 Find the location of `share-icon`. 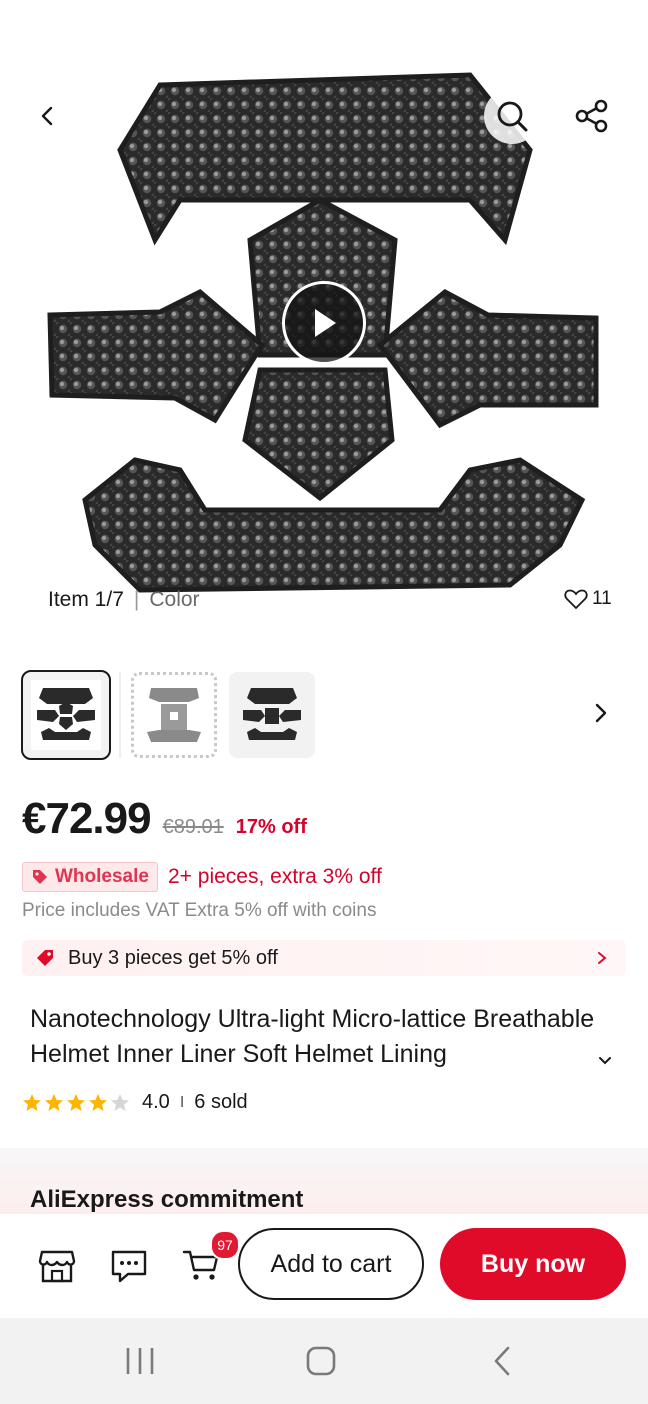

share-icon is located at coordinates (591, 116).